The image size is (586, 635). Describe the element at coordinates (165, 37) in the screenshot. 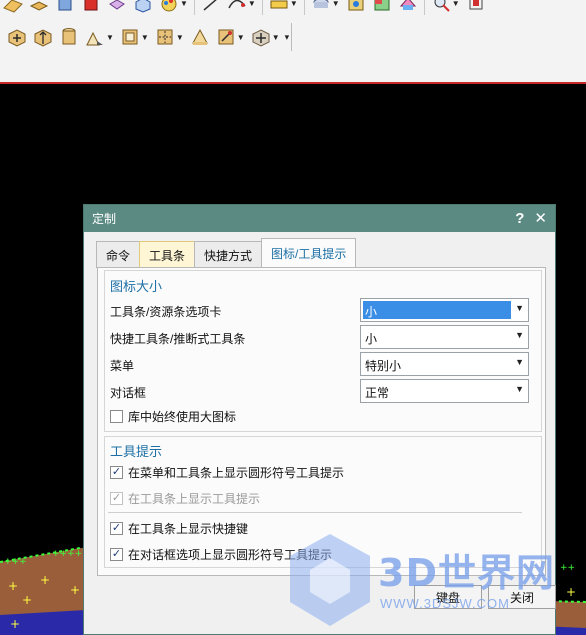

I see `pattern-face-icon` at that location.